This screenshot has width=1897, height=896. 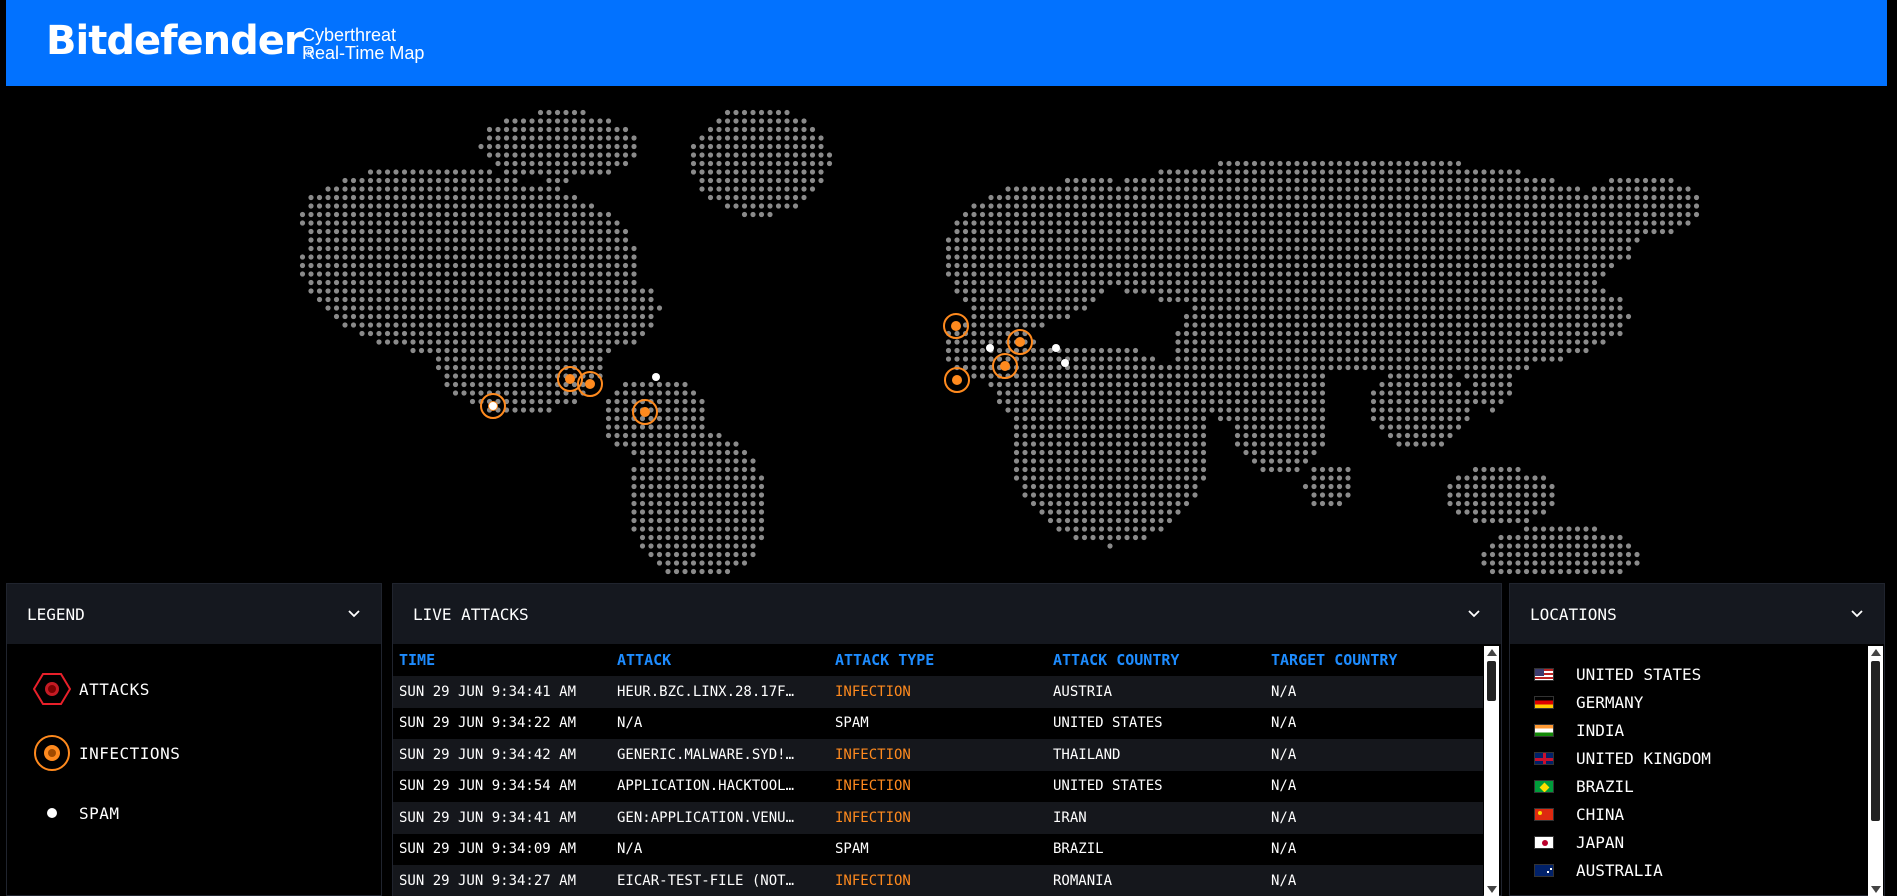 I want to click on list-item: UNITED STATES, so click(x=1622, y=674).